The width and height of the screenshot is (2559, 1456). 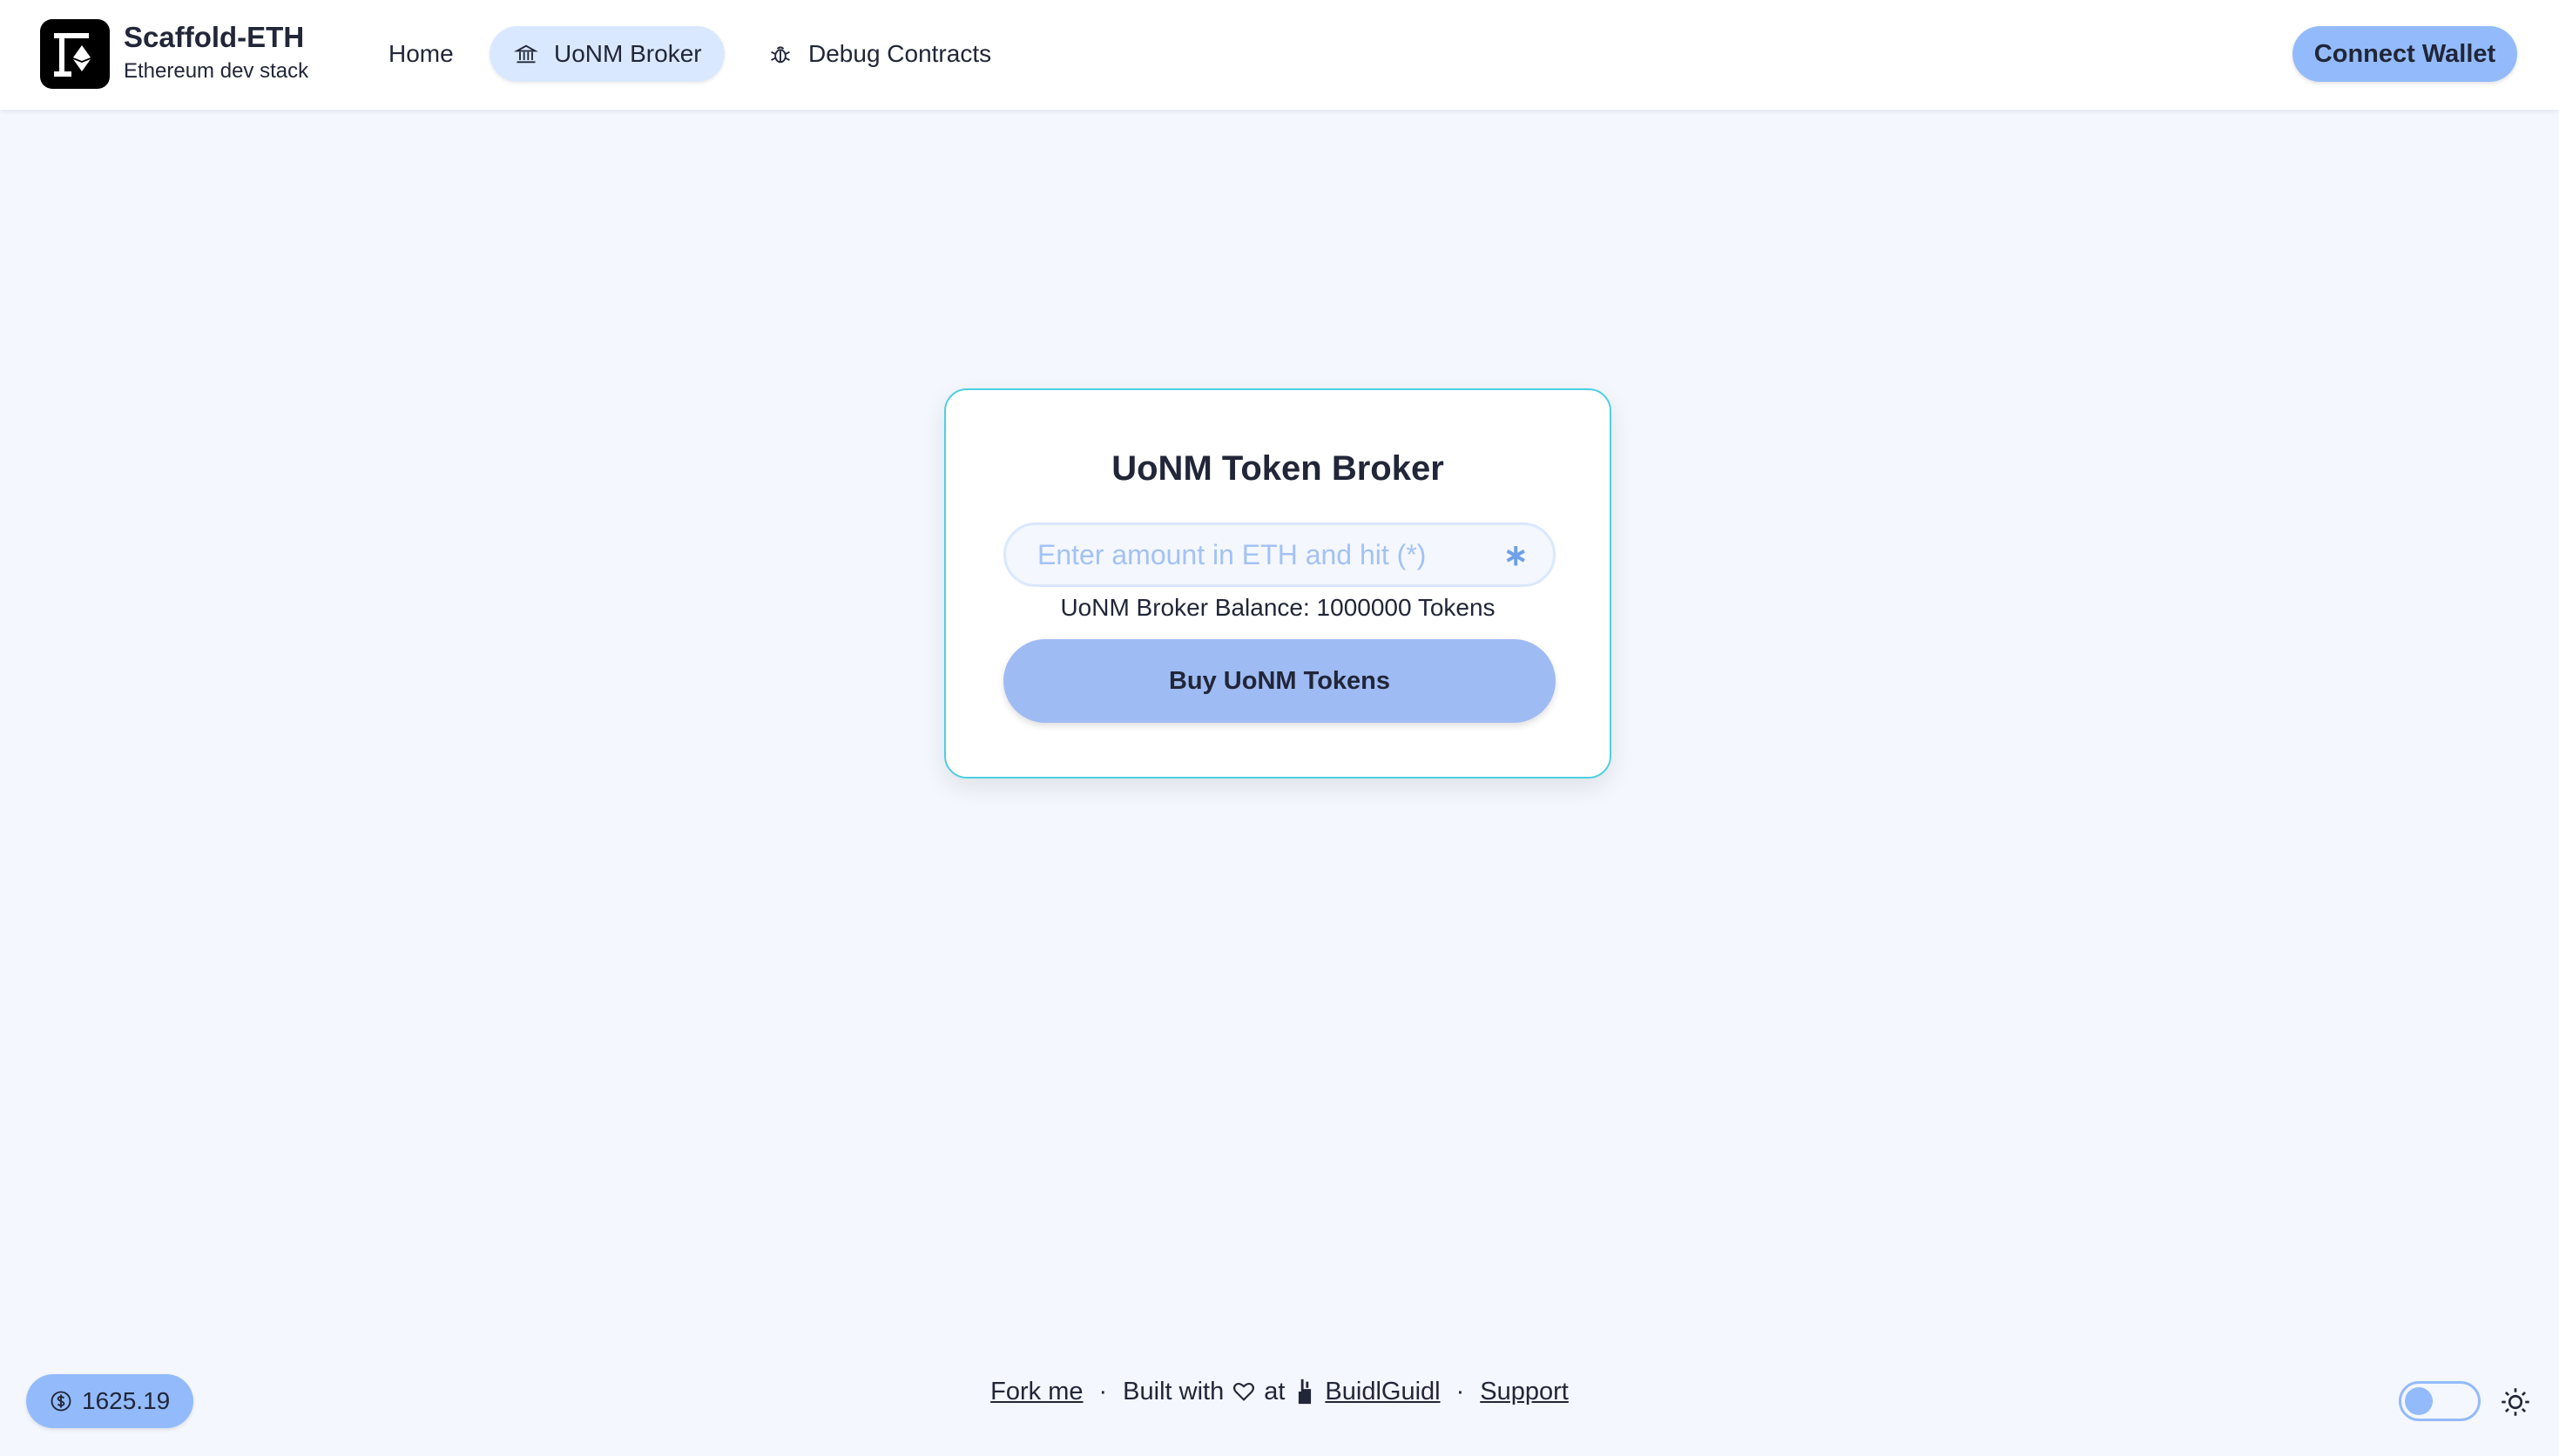 I want to click on fork-me-link: Fork me, so click(x=1036, y=1392).